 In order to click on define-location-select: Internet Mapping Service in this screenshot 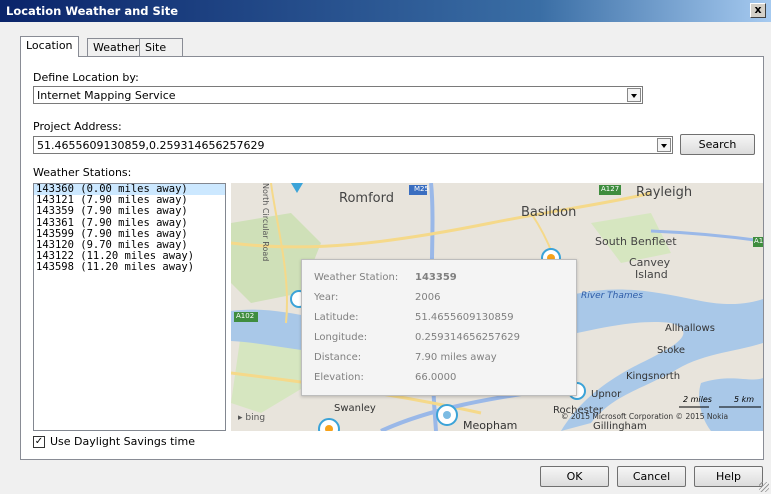, I will do `click(338, 95)`.